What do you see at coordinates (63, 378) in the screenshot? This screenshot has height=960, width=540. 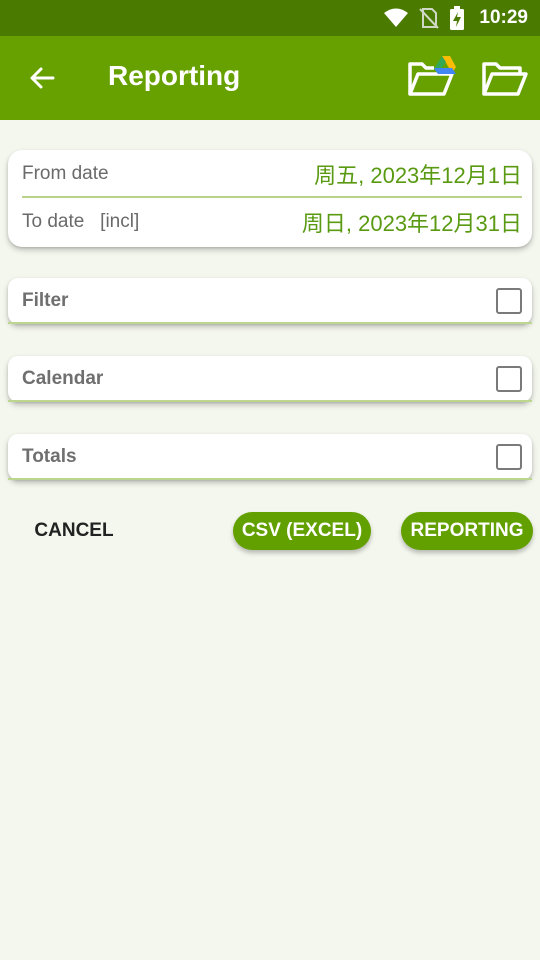 I see `calendar-label: Calendar` at bounding box center [63, 378].